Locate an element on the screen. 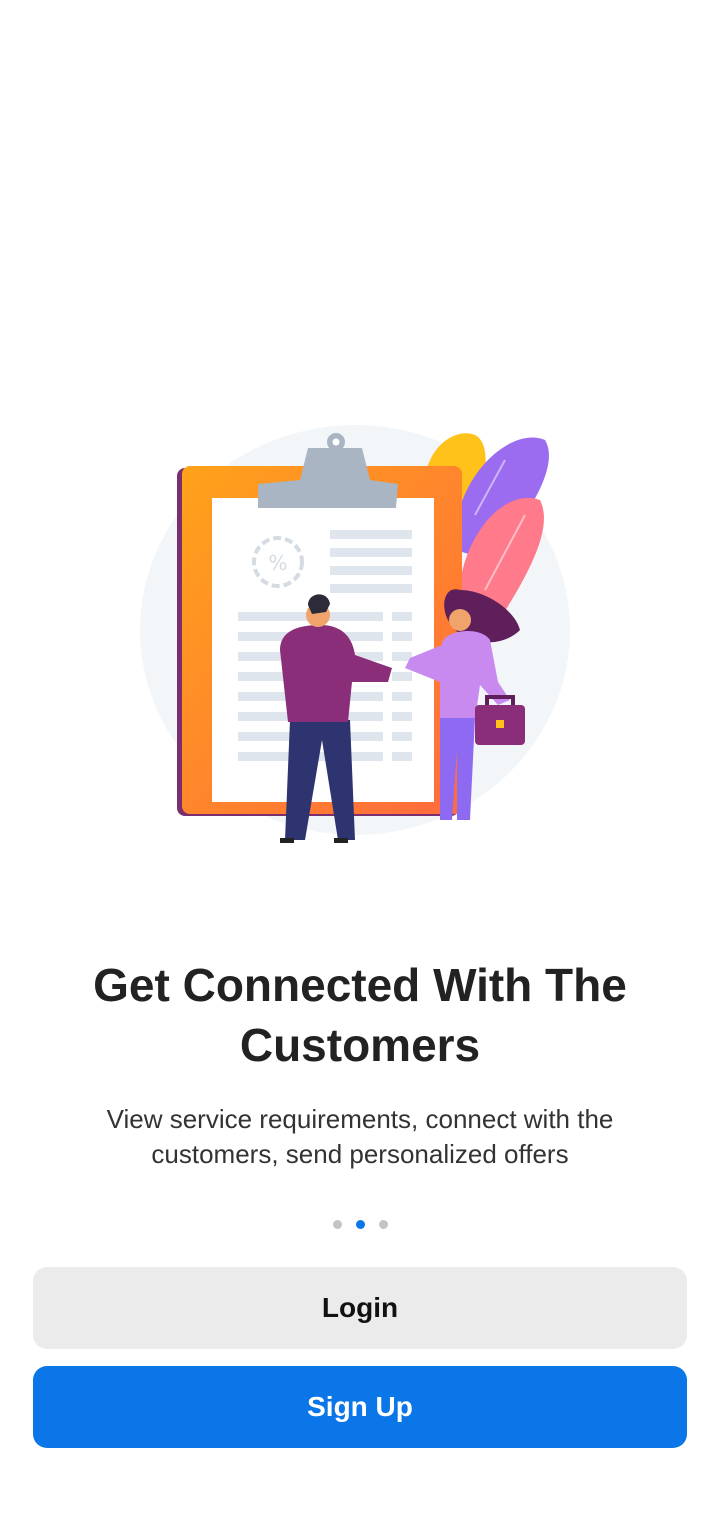 The width and height of the screenshot is (720, 1531). signup-button: Sign Up is located at coordinates (360, 1407).